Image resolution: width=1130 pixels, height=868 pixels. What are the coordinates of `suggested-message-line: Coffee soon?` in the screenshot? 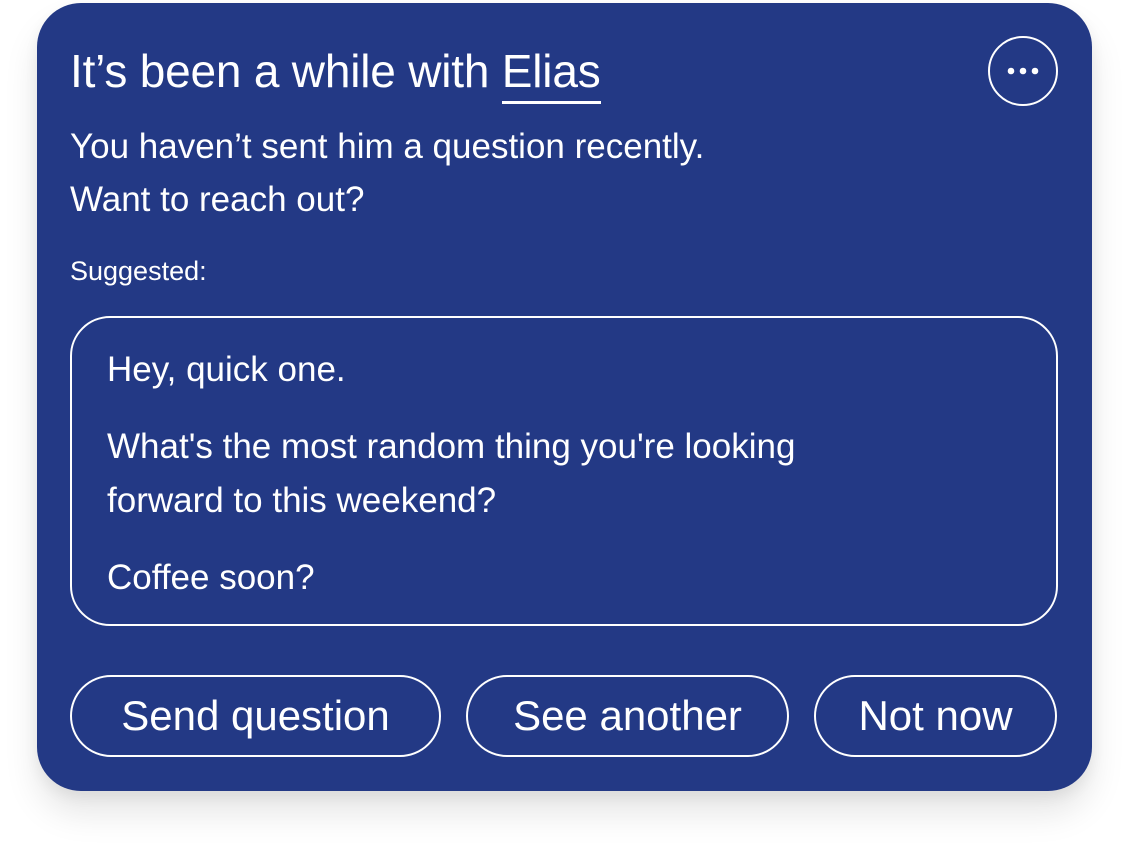 It's located at (211, 577).